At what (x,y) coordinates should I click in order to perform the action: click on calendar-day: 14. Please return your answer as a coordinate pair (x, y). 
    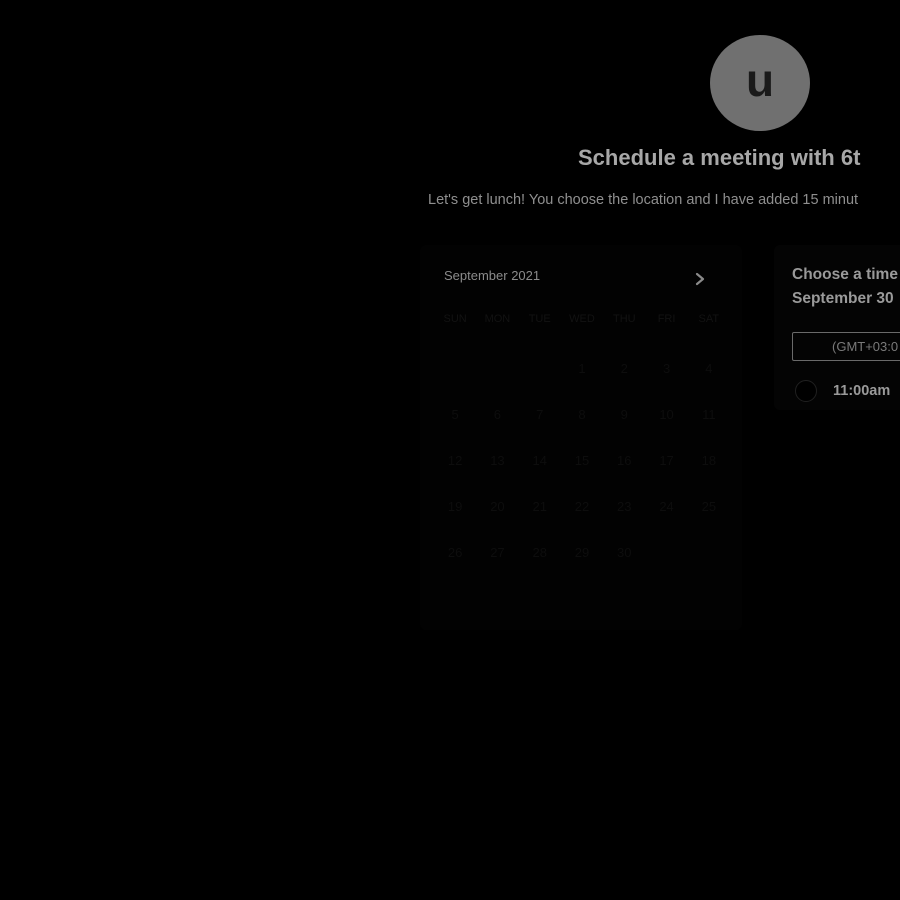
    Looking at the image, I should click on (540, 460).